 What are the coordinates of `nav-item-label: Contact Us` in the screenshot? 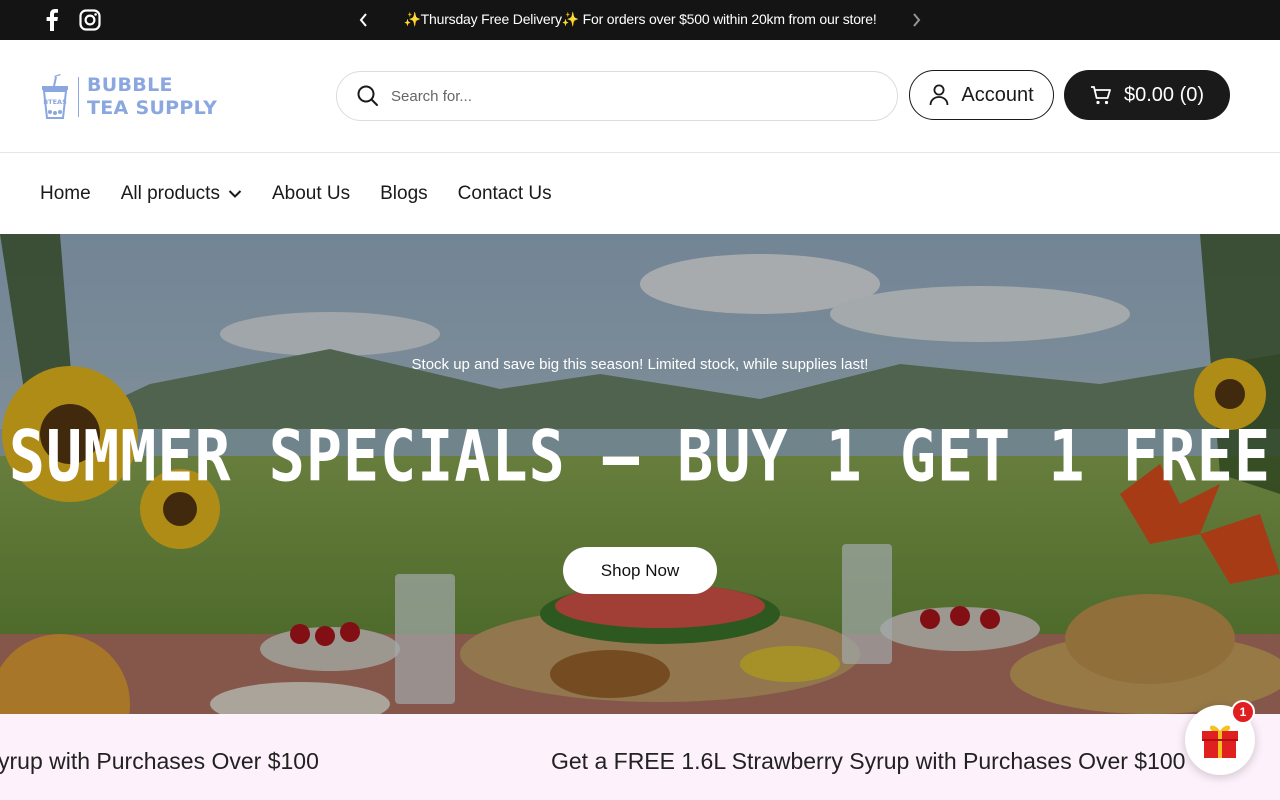 It's located at (504, 193).